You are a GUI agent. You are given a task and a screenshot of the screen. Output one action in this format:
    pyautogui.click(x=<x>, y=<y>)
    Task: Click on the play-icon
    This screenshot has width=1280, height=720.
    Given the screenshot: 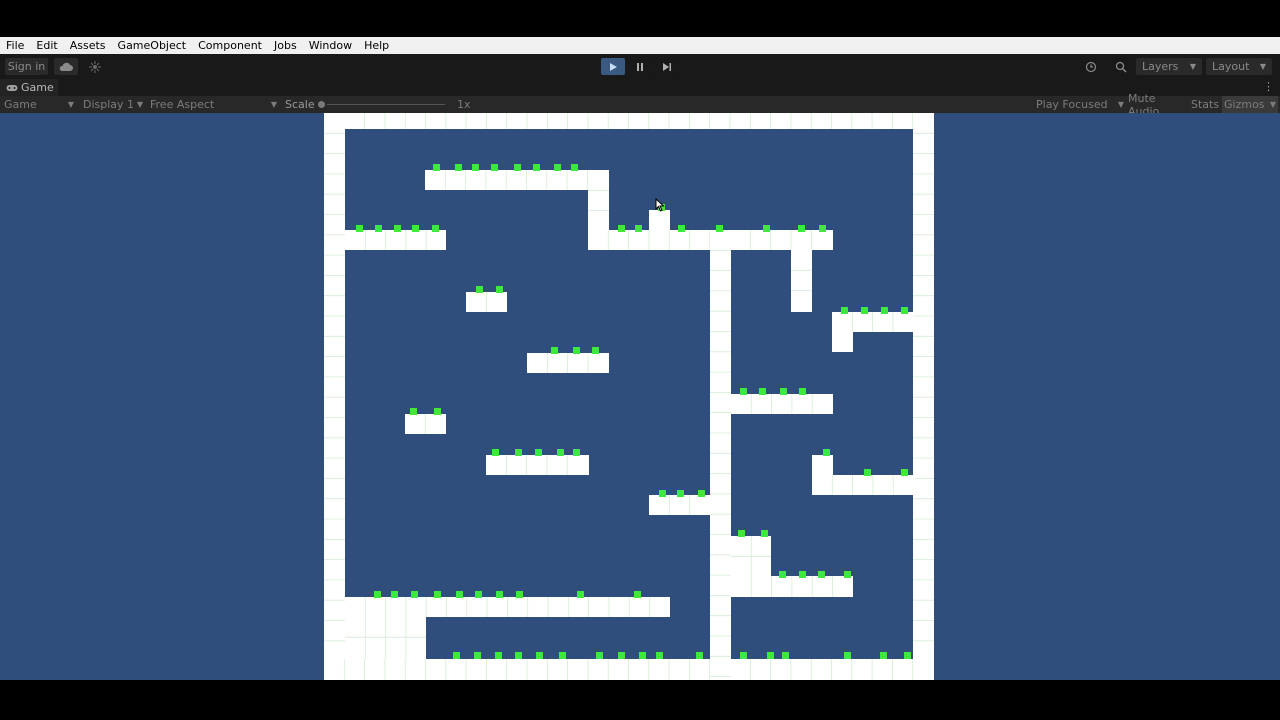 What is the action you would take?
    pyautogui.click(x=613, y=66)
    